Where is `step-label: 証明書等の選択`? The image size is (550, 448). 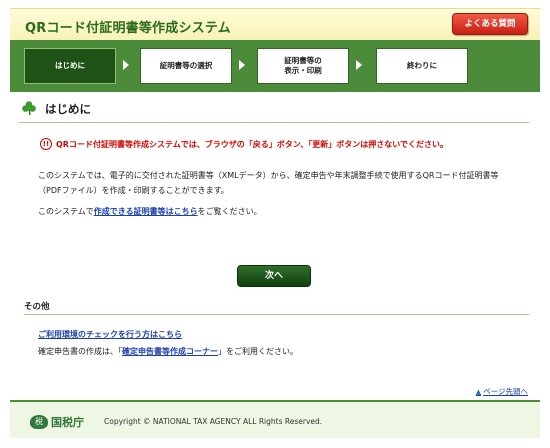 step-label: 証明書等の選択 is located at coordinates (186, 65).